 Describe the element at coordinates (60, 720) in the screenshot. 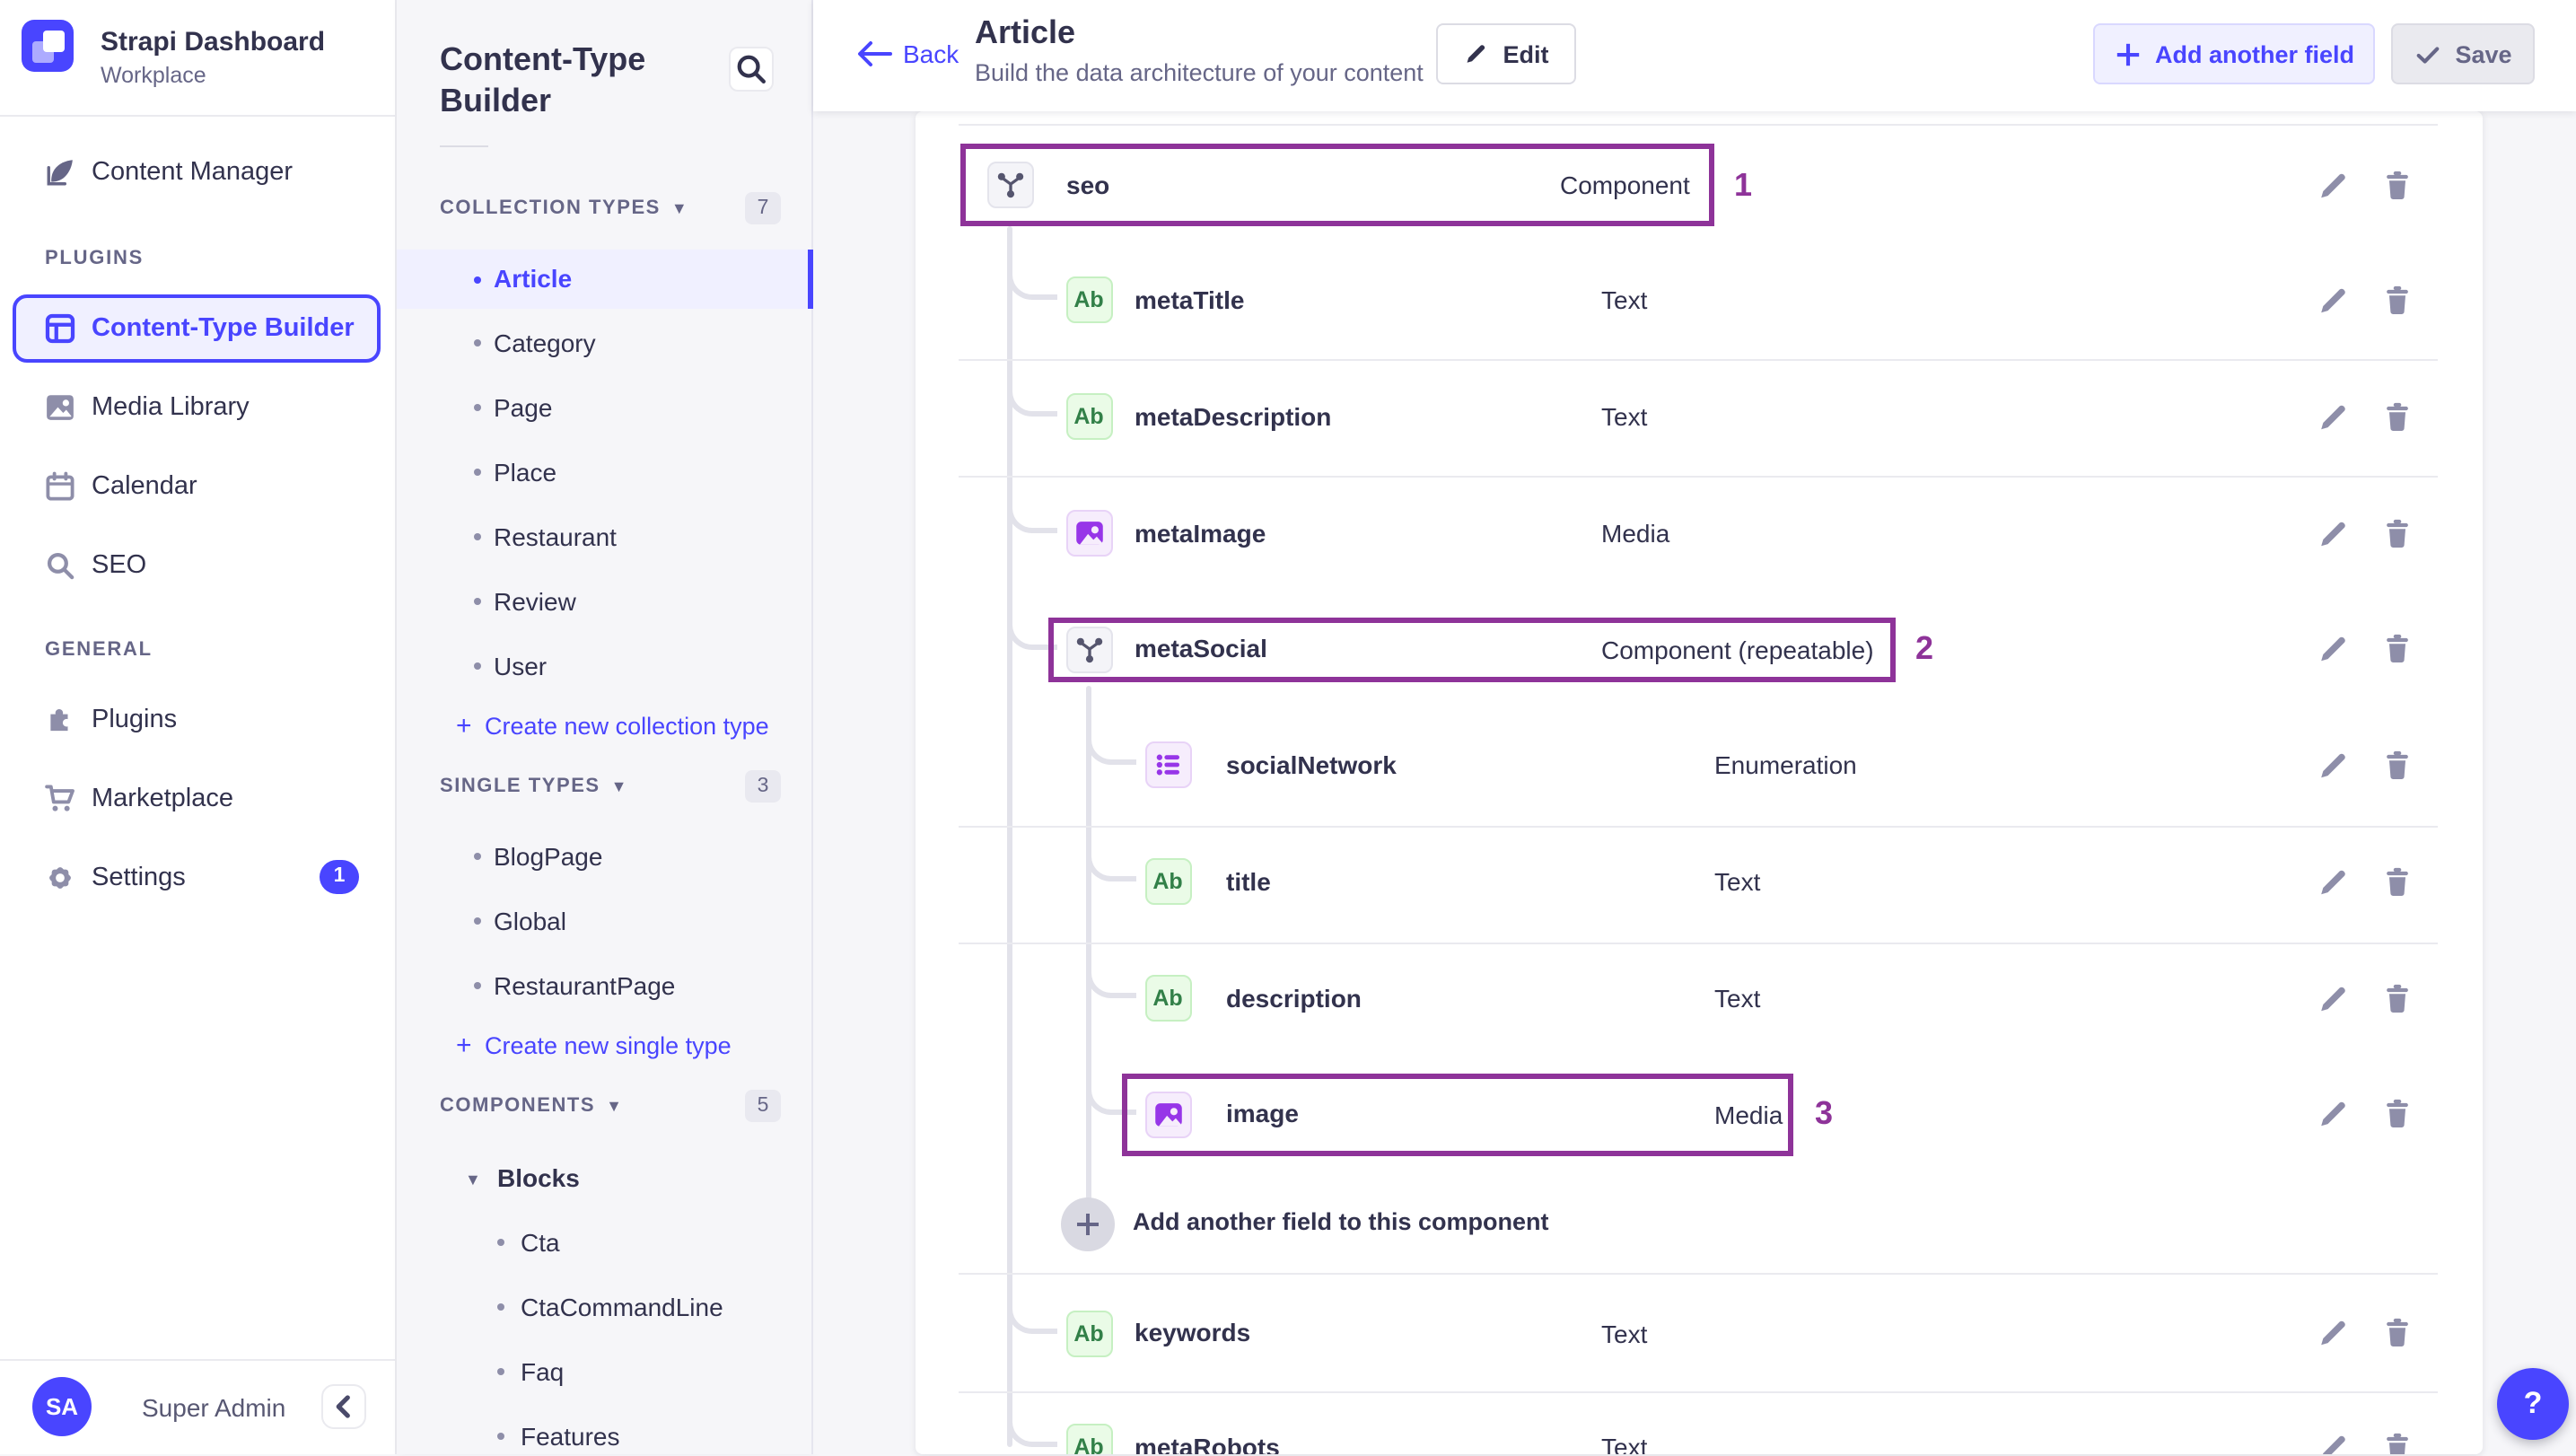

I see `puzzle-icon` at that location.